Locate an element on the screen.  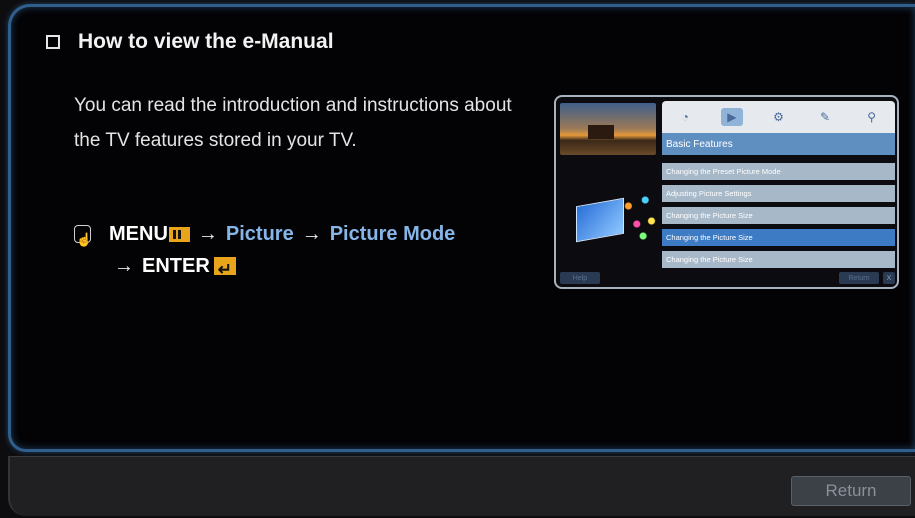
settings-icon: ⚙ is located at coordinates (778, 117).